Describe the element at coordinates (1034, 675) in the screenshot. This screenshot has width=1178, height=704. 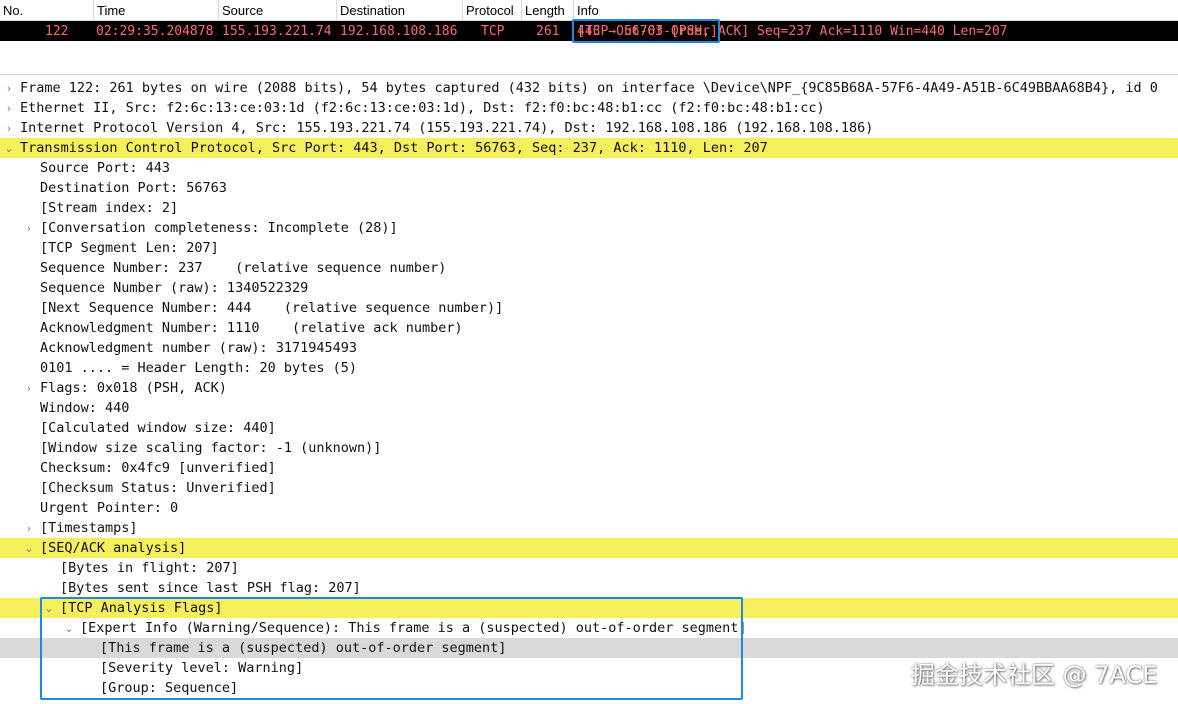
I see `watermark: 掘金技术社区 @ 7ACE` at that location.